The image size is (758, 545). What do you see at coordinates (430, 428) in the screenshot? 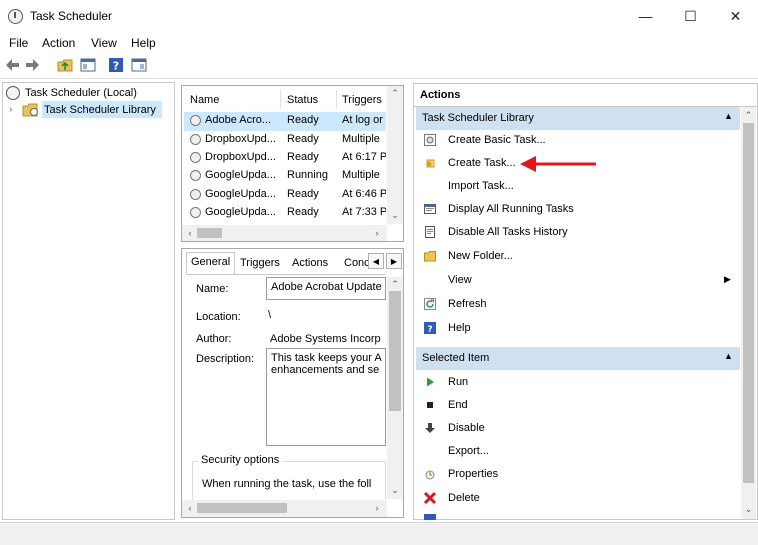
I see `disable-icon` at bounding box center [430, 428].